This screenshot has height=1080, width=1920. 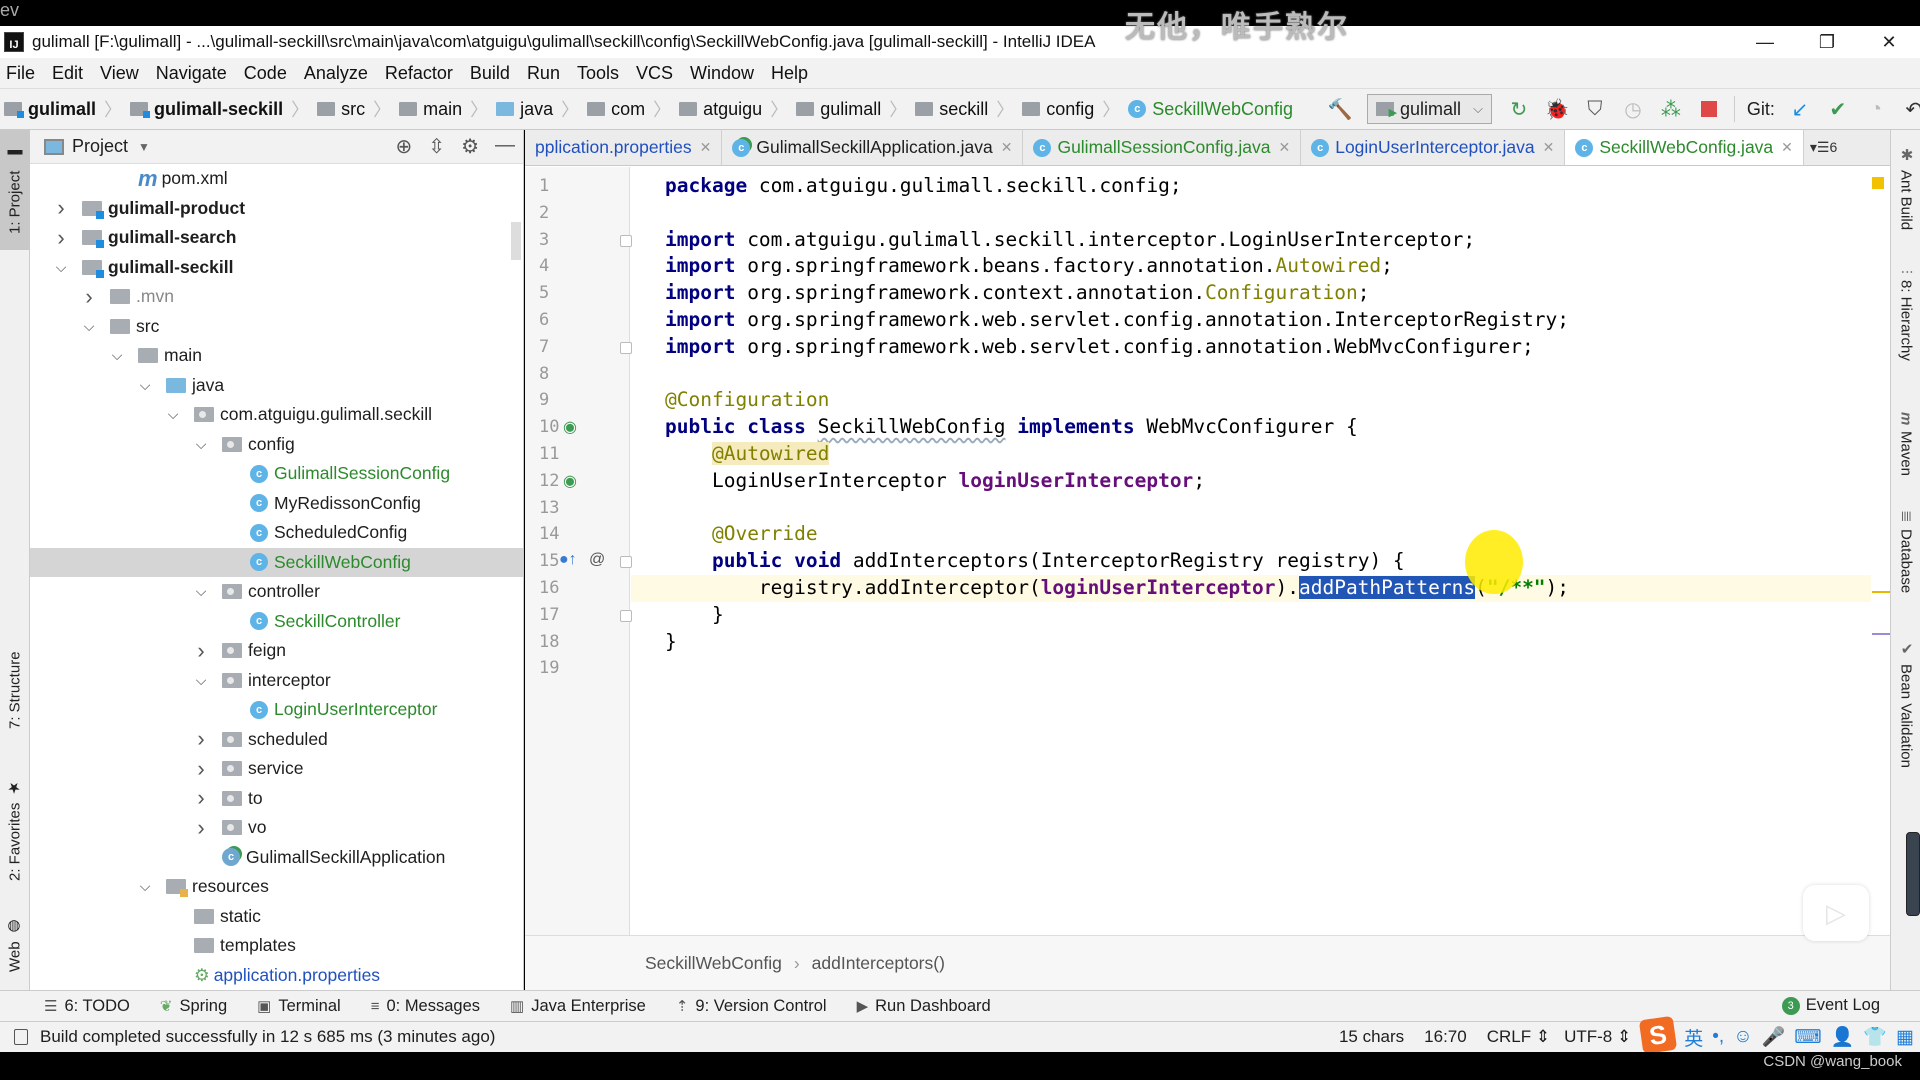 I want to click on menu-vcs: VCS, so click(x=654, y=73).